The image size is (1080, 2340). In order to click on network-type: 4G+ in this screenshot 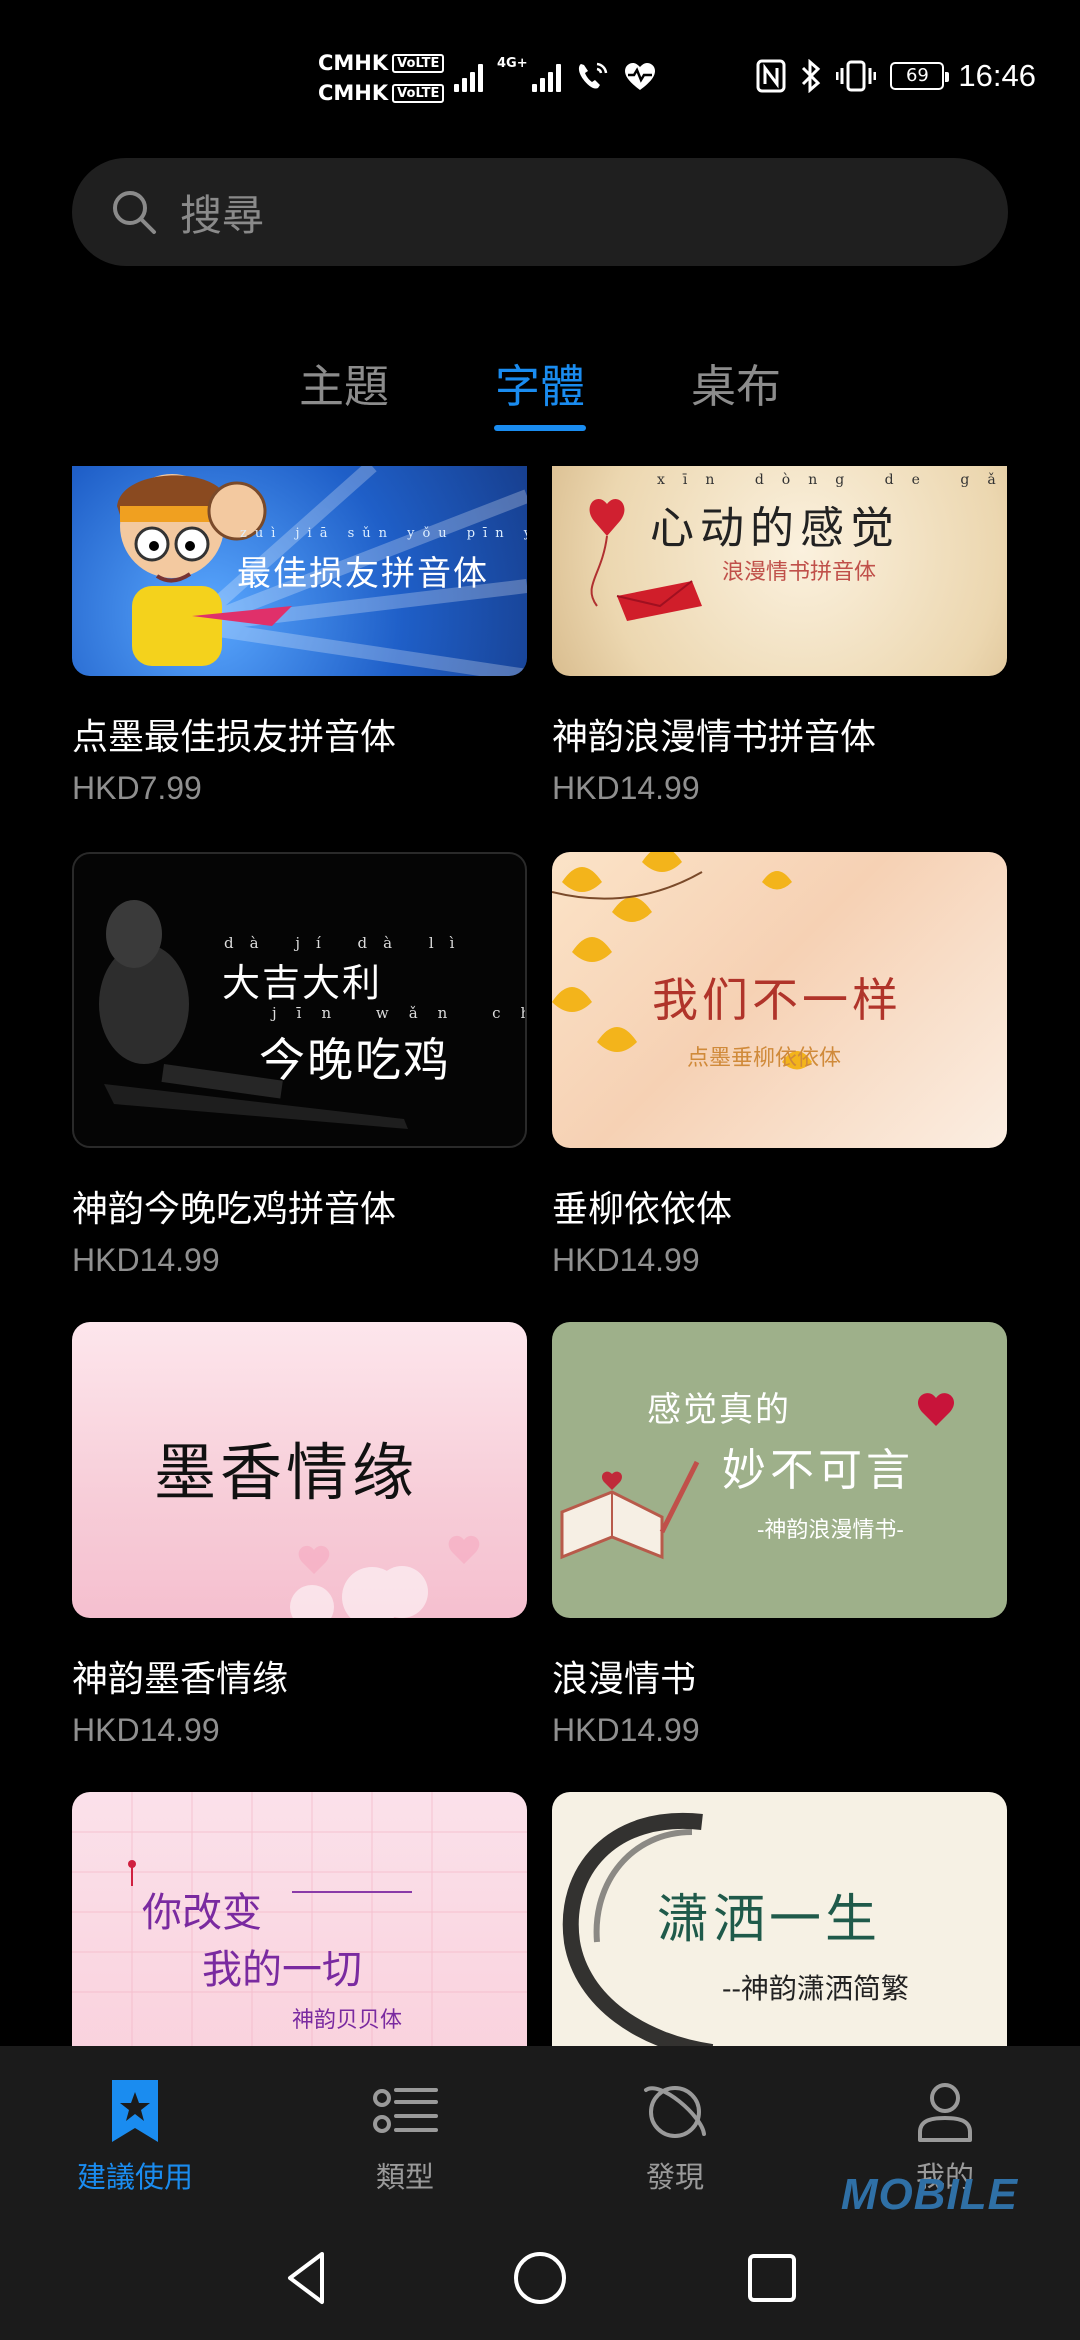, I will do `click(512, 63)`.